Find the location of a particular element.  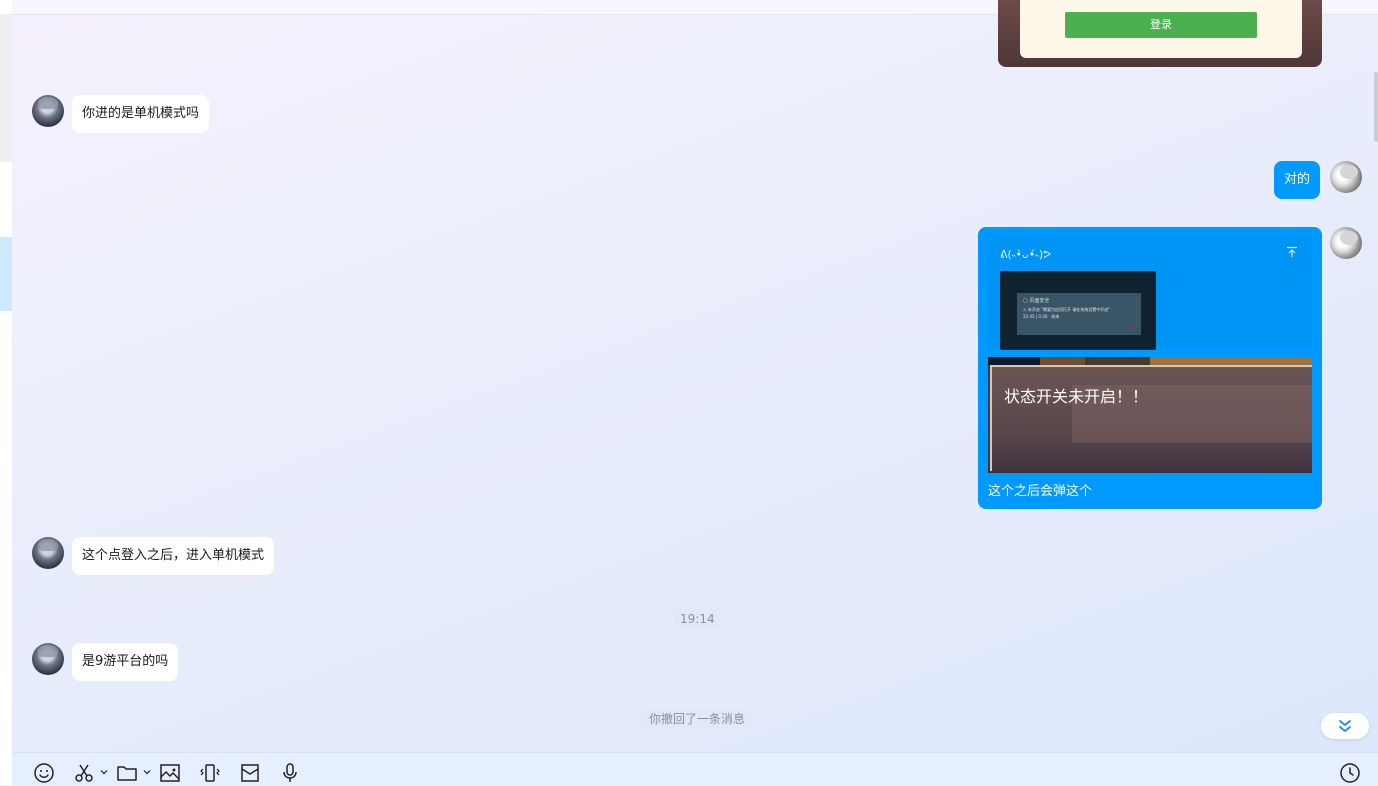

game-image-top is located at coordinates (1150, 361).